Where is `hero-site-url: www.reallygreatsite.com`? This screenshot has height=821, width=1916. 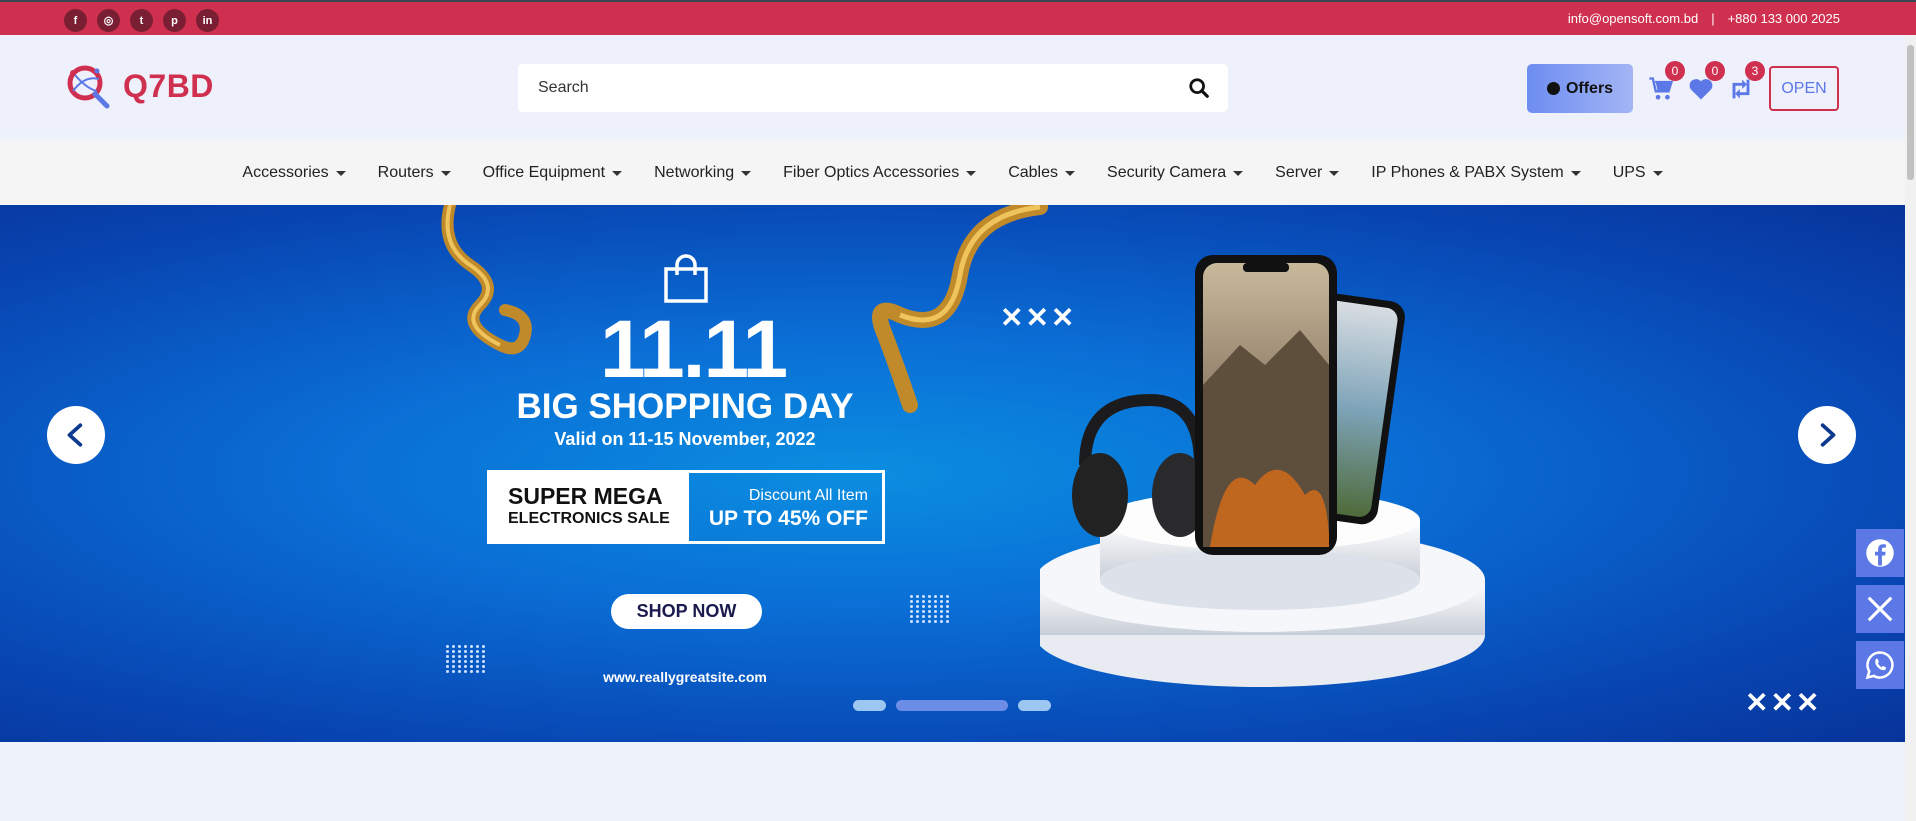 hero-site-url: www.reallygreatsite.com is located at coordinates (685, 677).